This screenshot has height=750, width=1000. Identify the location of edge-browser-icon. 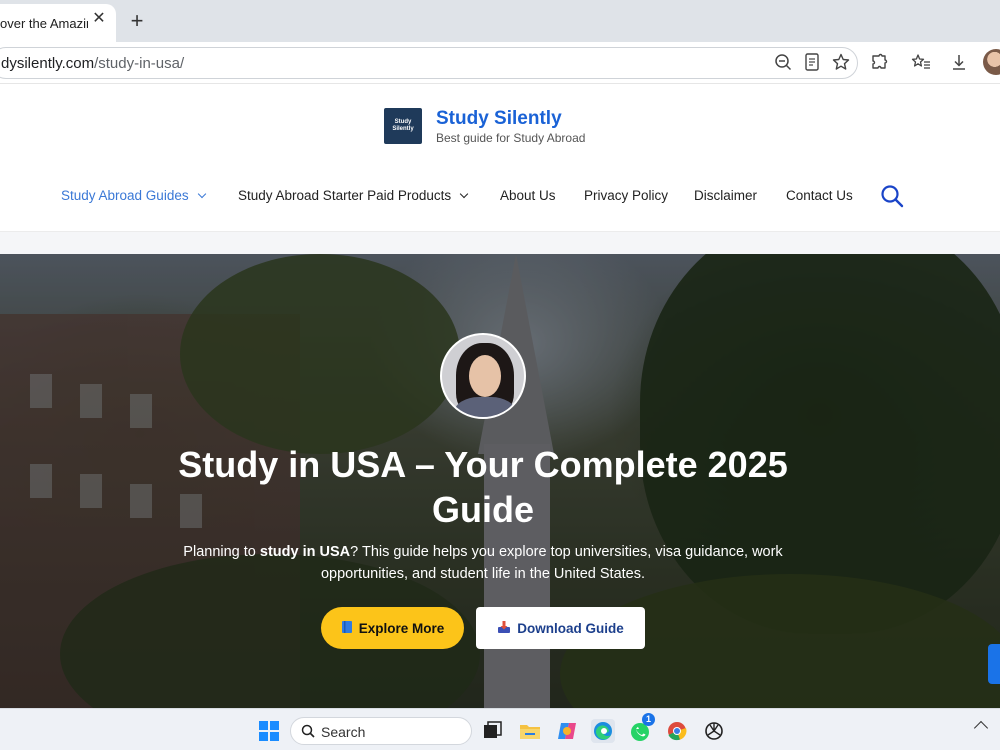
(603, 731).